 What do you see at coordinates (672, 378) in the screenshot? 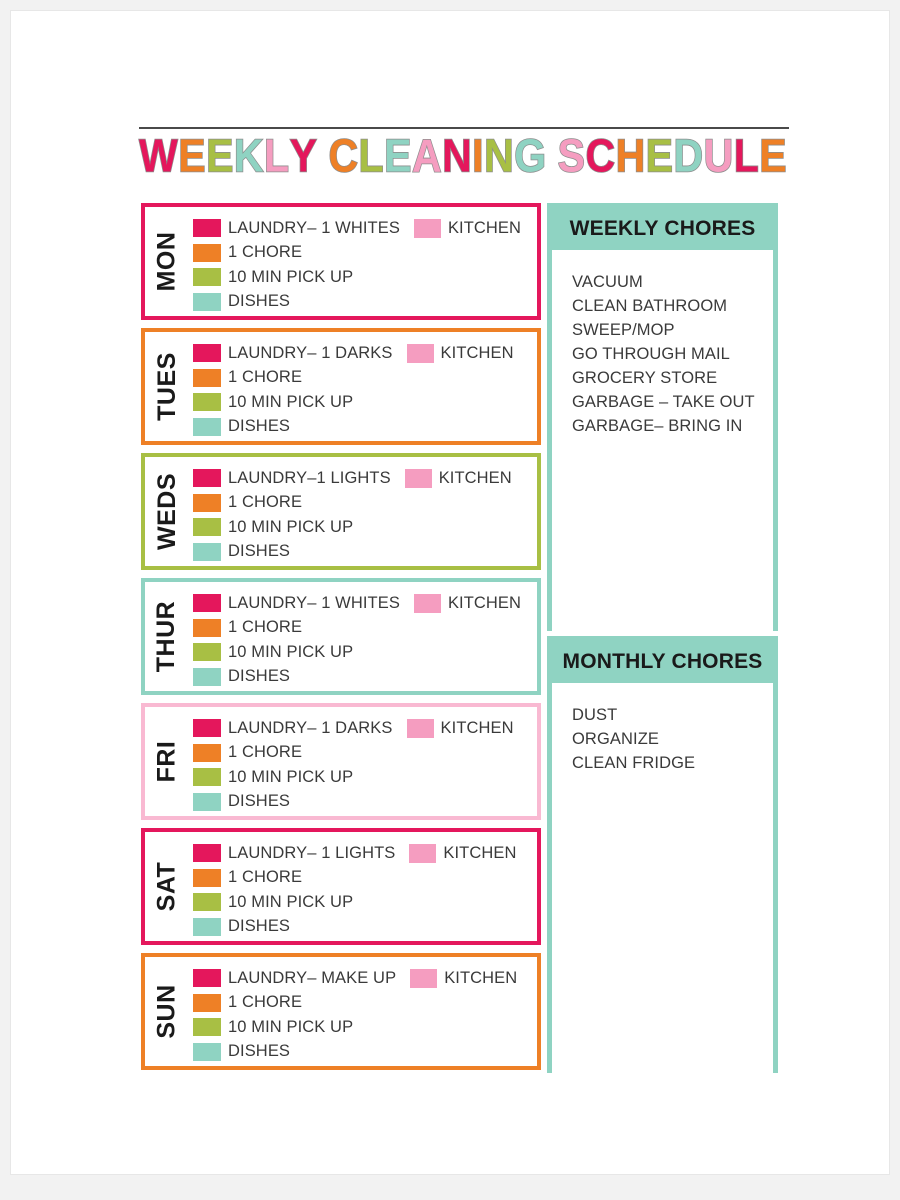
I see `chore-item: GROCERY STORE` at bounding box center [672, 378].